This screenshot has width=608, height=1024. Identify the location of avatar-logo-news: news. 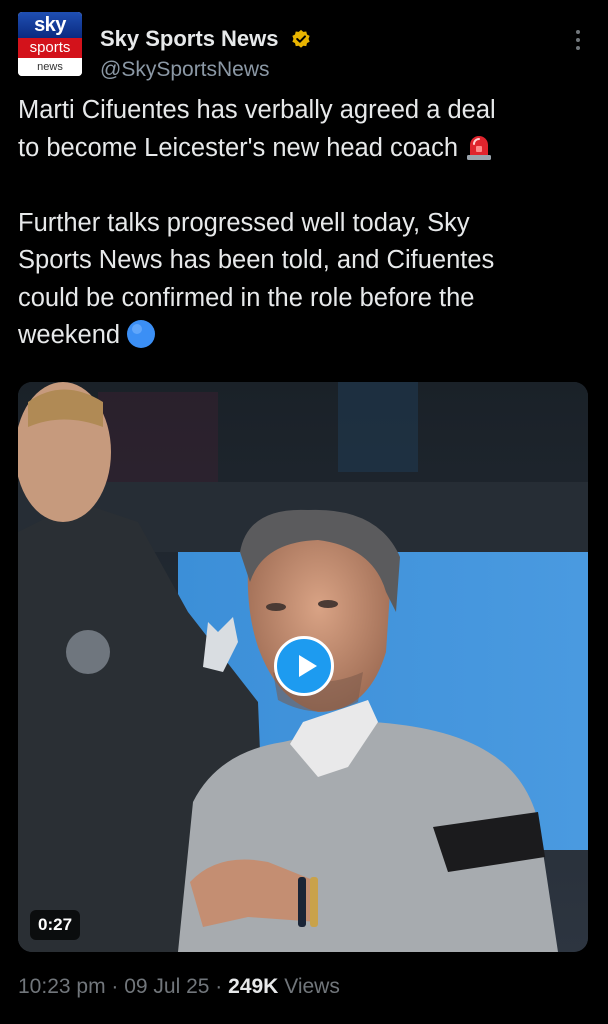
(50, 67).